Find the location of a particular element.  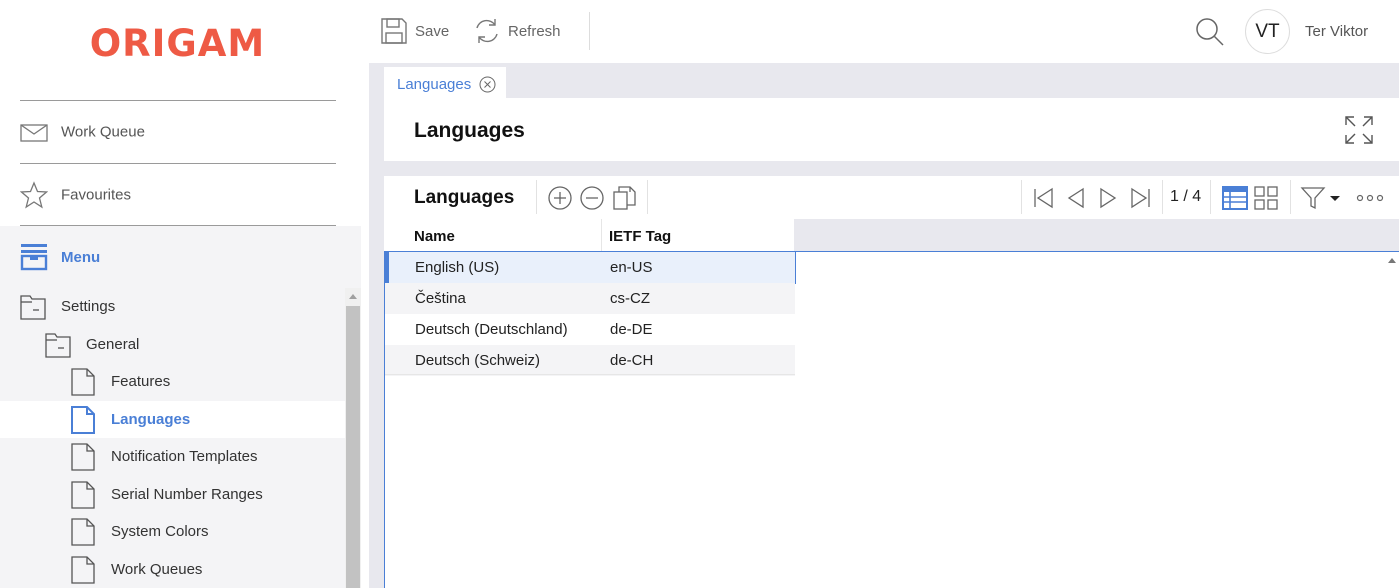

tab-languages: Languages is located at coordinates (445, 84).